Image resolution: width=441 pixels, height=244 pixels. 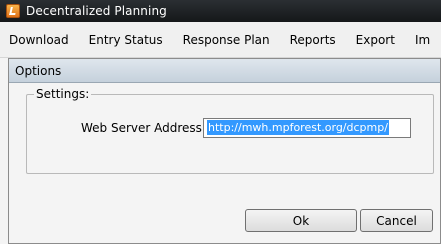 I want to click on menu-entry-status: Entry Status, so click(x=126, y=40).